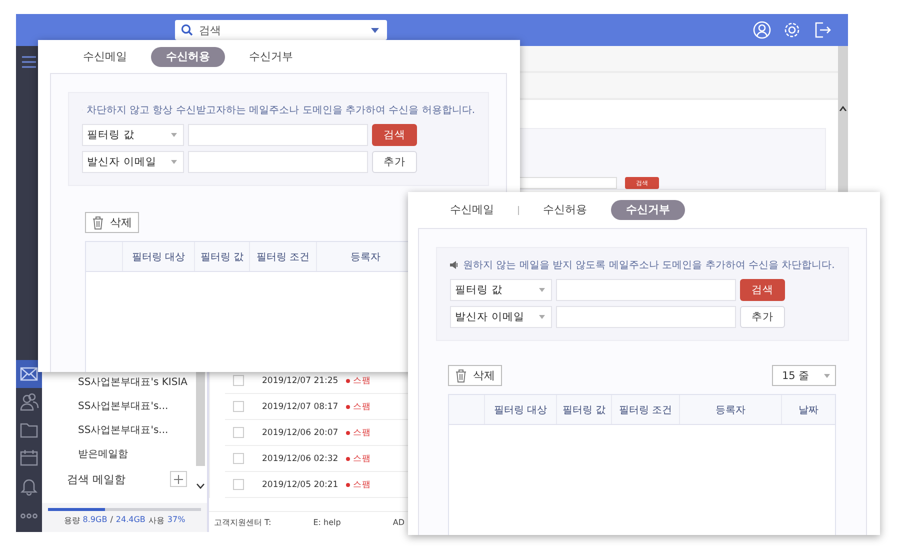  I want to click on more-icon, so click(29, 516).